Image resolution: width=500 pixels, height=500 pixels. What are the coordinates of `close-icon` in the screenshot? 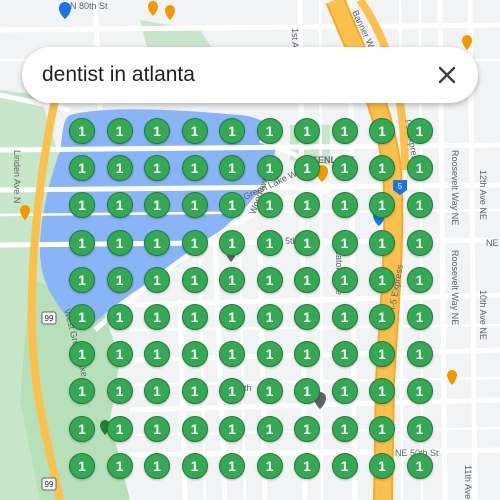 It's located at (447, 75).